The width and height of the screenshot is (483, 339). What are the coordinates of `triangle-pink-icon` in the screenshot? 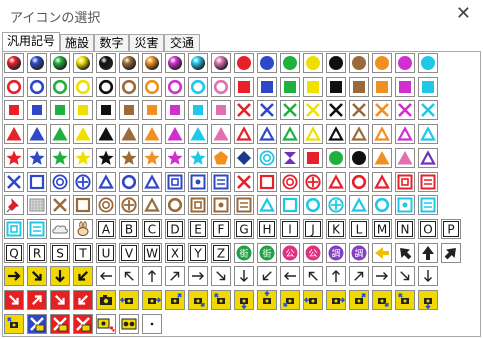 It's located at (405, 157).